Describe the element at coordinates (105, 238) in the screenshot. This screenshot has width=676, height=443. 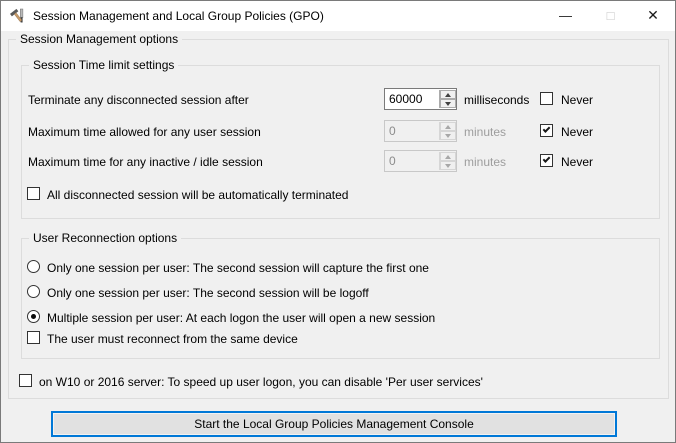
I see `group-label: User Reconnection options` at that location.